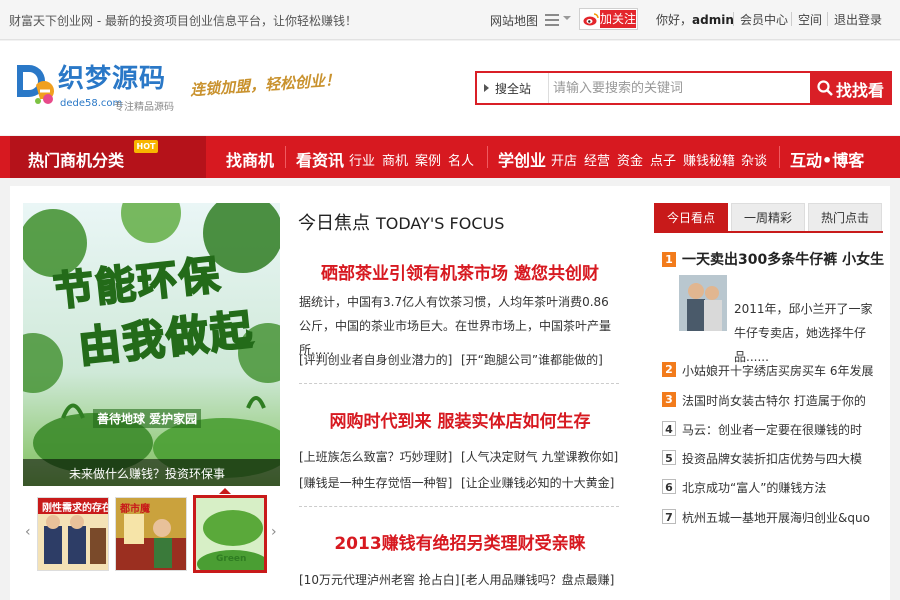  Describe the element at coordinates (522, 168) in the screenshot. I see `nav-item-learn: 学创业` at that location.